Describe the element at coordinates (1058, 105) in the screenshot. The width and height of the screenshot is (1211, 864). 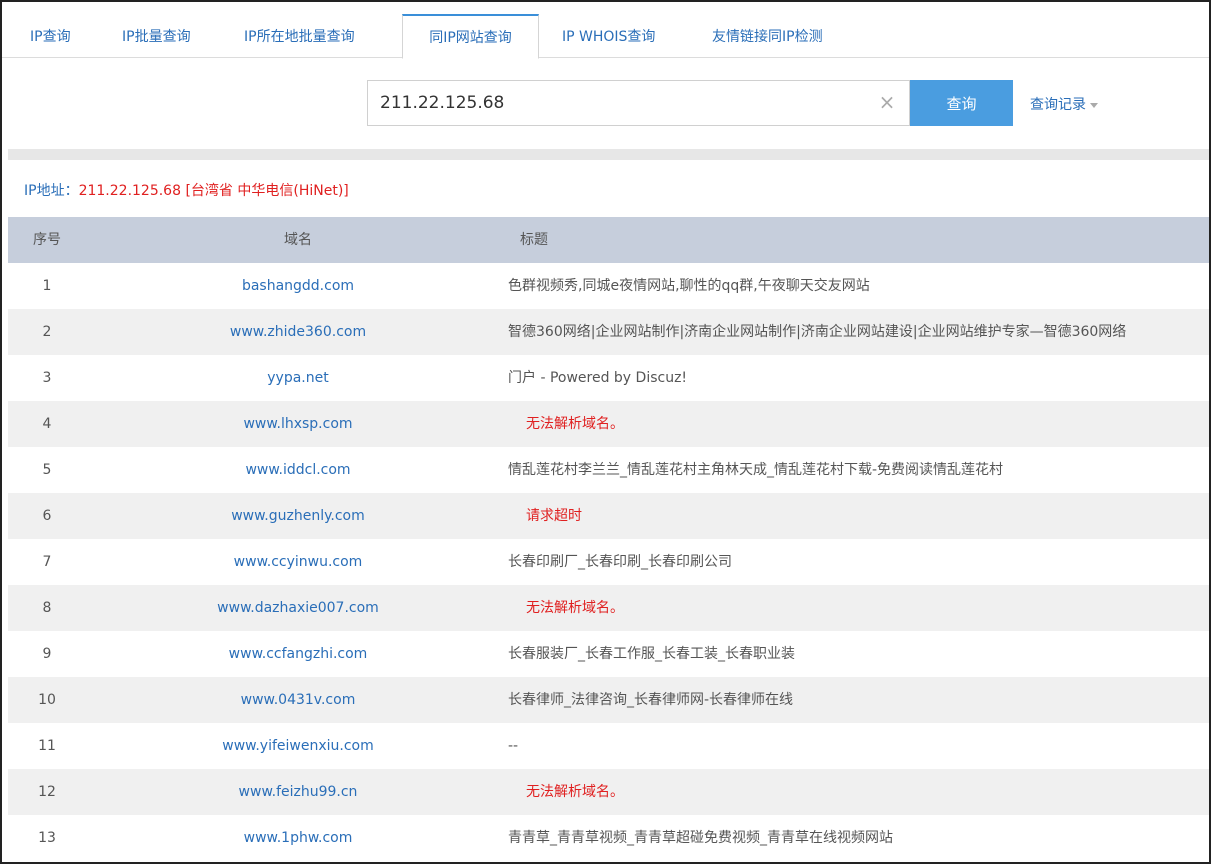
I see `query-history-label: 查询记录` at that location.